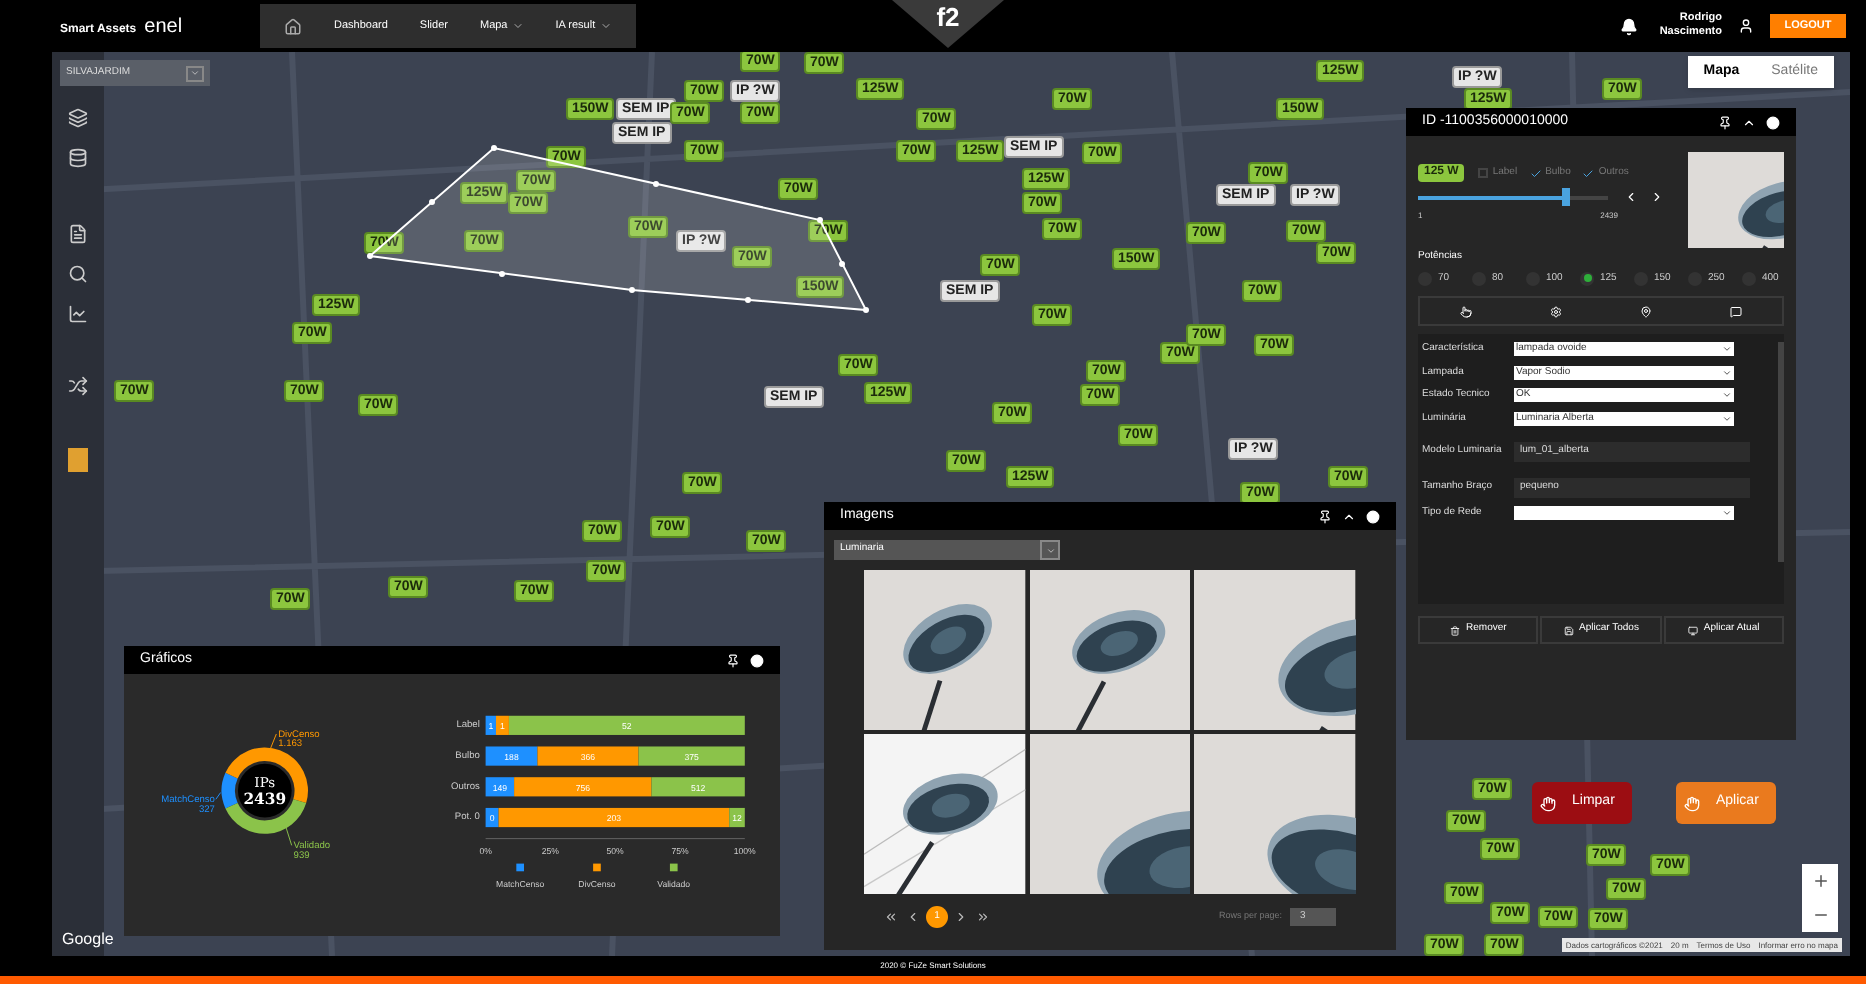  What do you see at coordinates (891, 917) in the screenshot?
I see `first-page-icon` at bounding box center [891, 917].